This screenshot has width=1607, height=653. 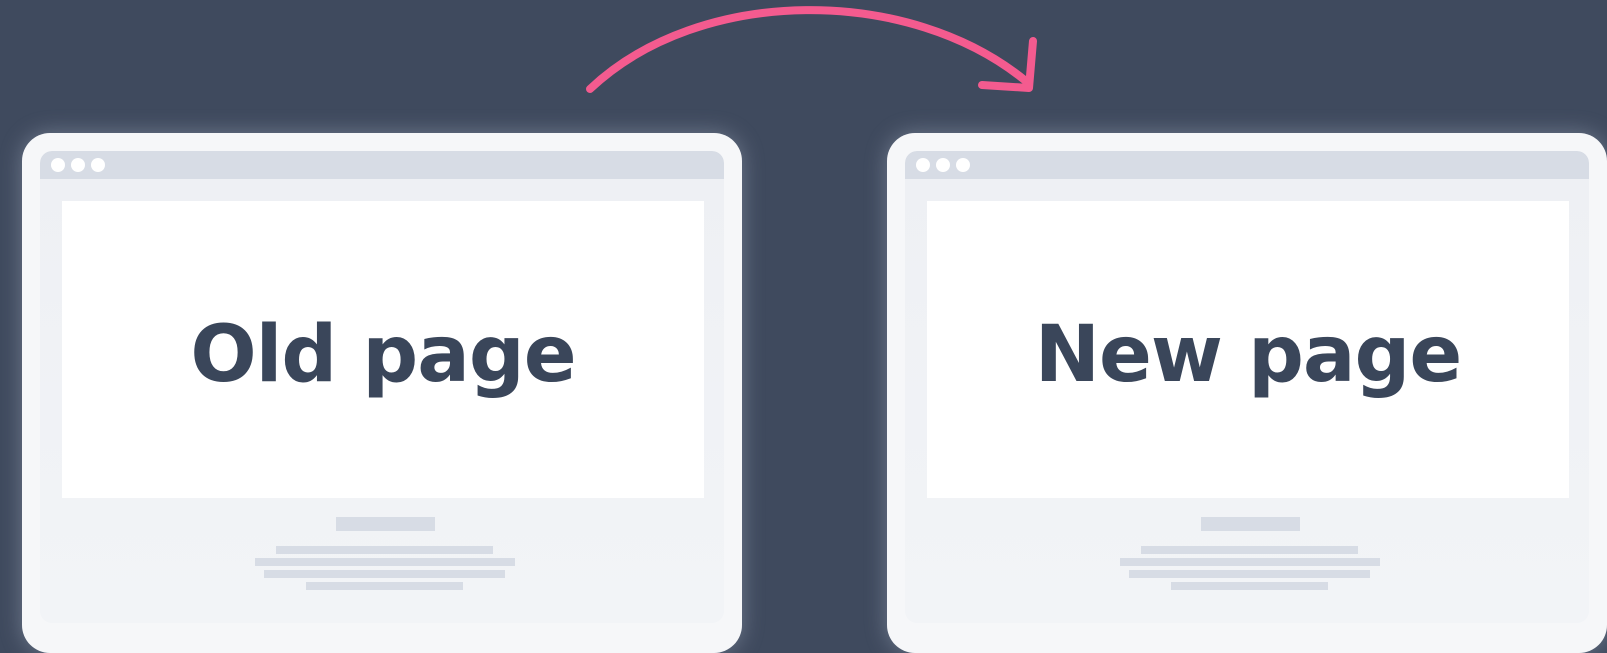 What do you see at coordinates (1247, 165) in the screenshot?
I see `new-page-title-bar` at bounding box center [1247, 165].